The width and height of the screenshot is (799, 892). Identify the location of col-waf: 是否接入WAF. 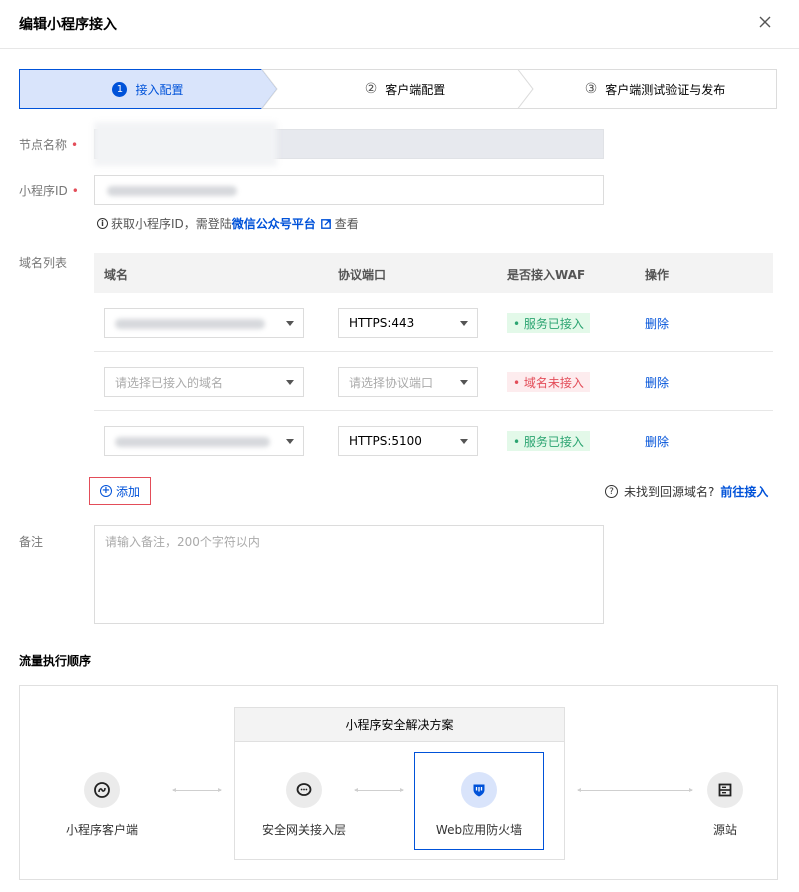
(546, 275).